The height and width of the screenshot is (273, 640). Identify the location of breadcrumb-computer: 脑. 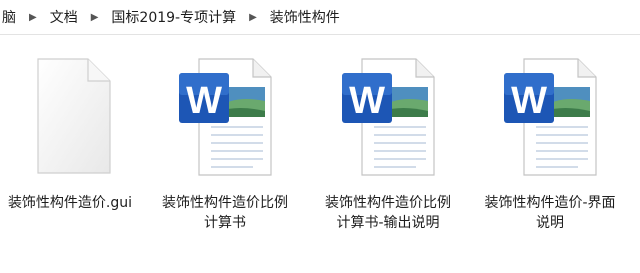
(10, 17).